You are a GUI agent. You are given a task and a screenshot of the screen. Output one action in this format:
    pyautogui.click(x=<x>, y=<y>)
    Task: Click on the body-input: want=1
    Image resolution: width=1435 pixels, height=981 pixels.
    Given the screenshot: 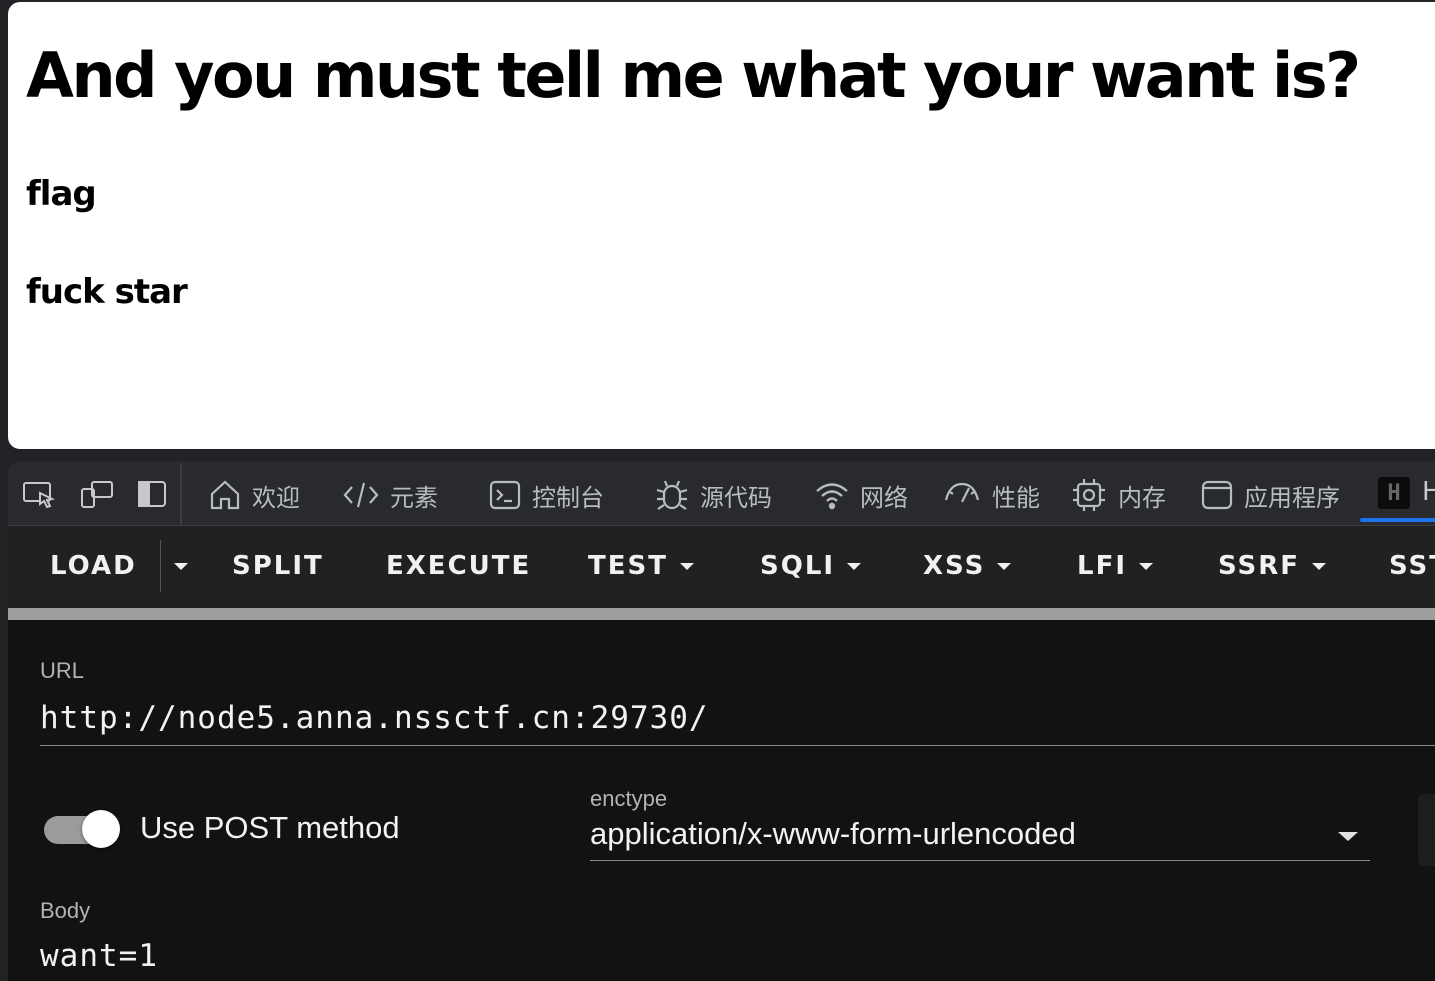 What is the action you would take?
    pyautogui.click(x=99, y=956)
    